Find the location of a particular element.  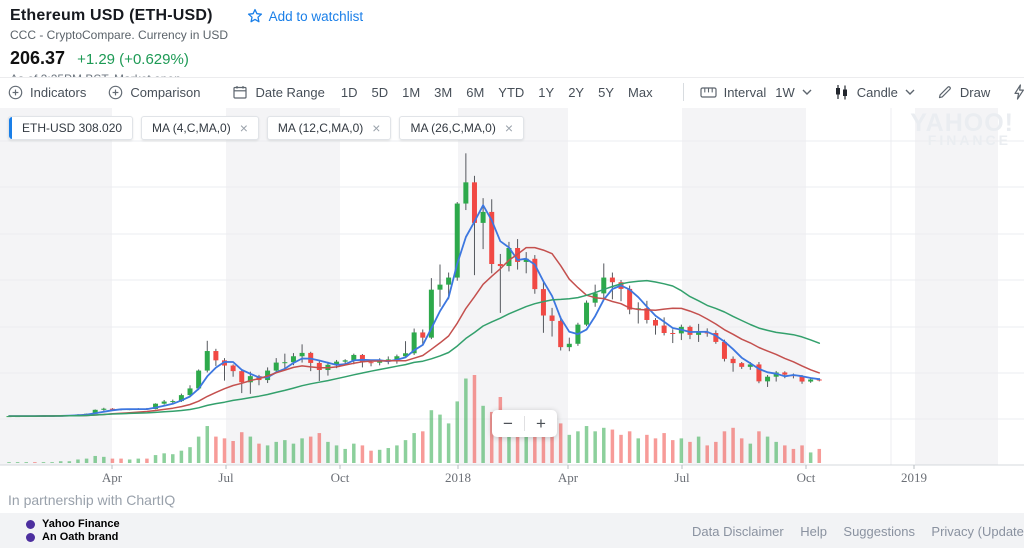

indicators-button: Indicators is located at coordinates (47, 92).